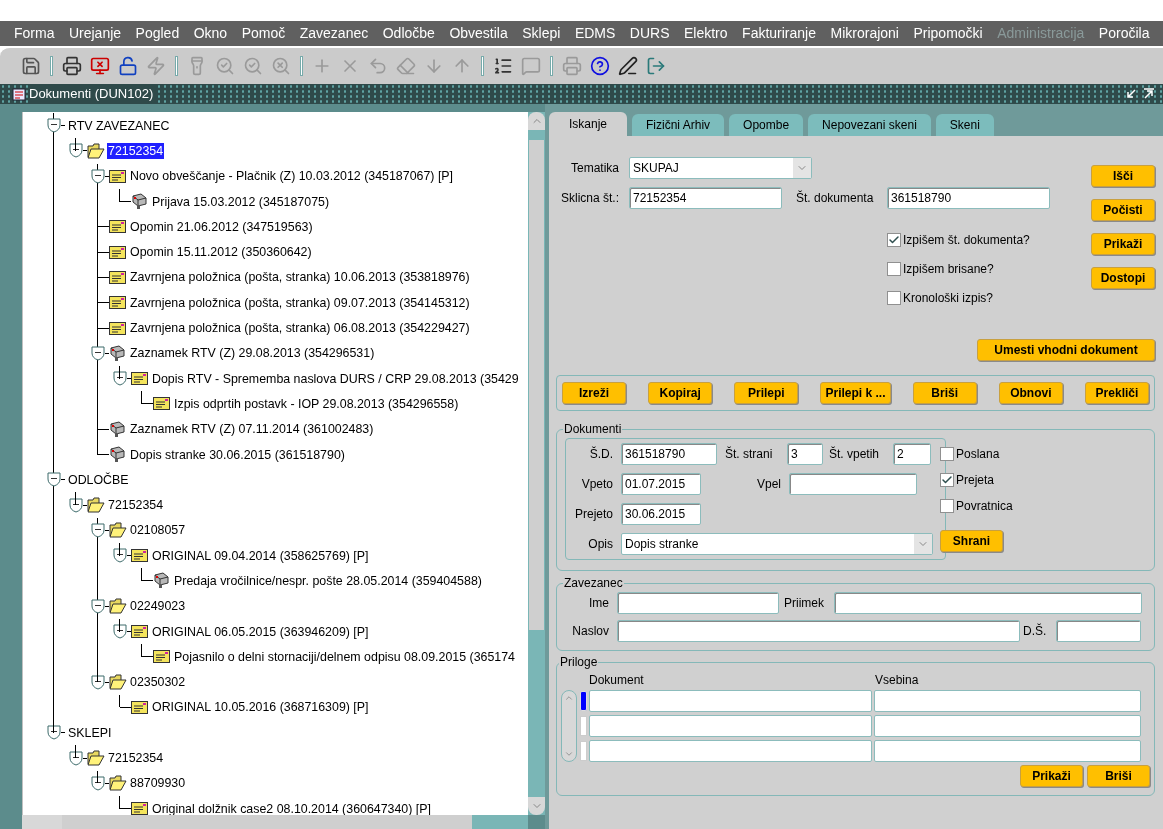 This screenshot has width=1163, height=829. I want to click on tree-item: 02350302, so click(158, 682).